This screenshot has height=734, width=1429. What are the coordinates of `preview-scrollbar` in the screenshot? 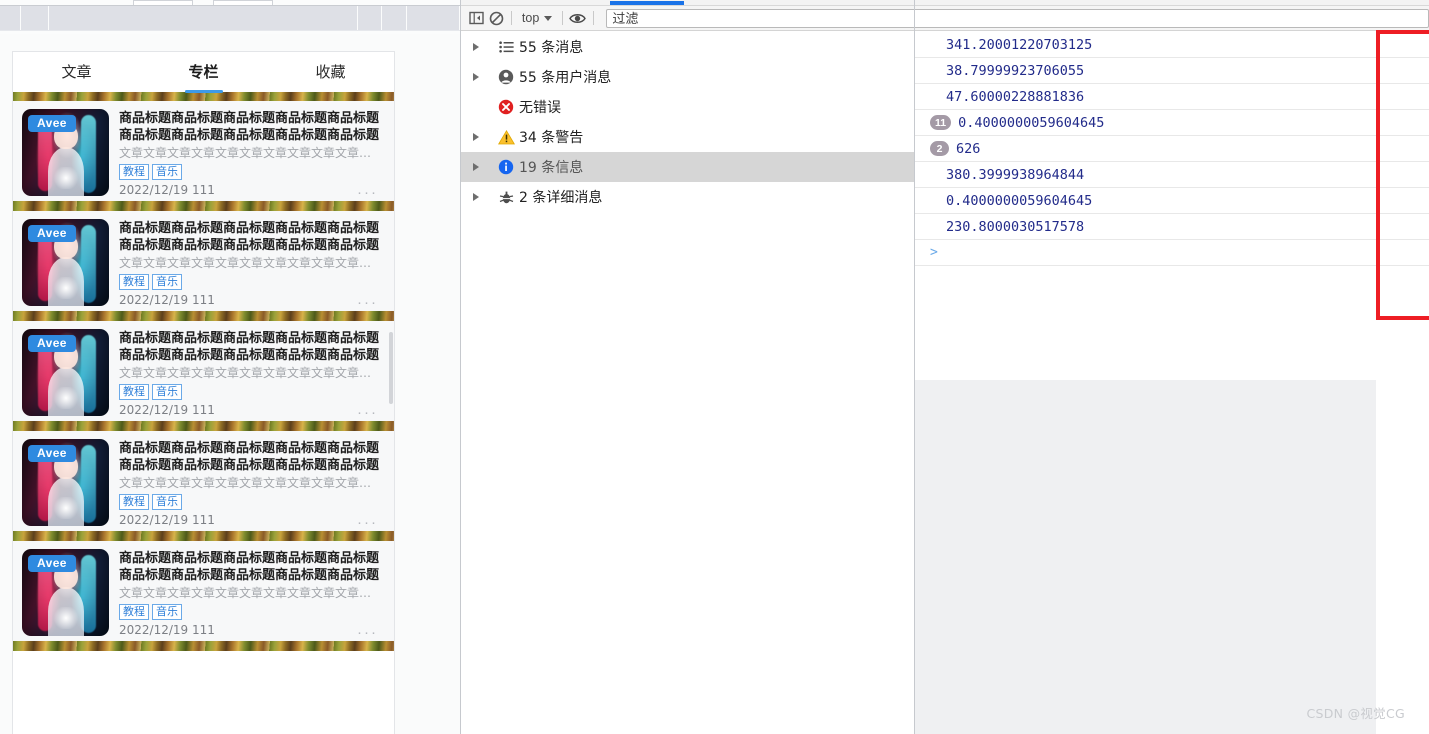 It's located at (391, 413).